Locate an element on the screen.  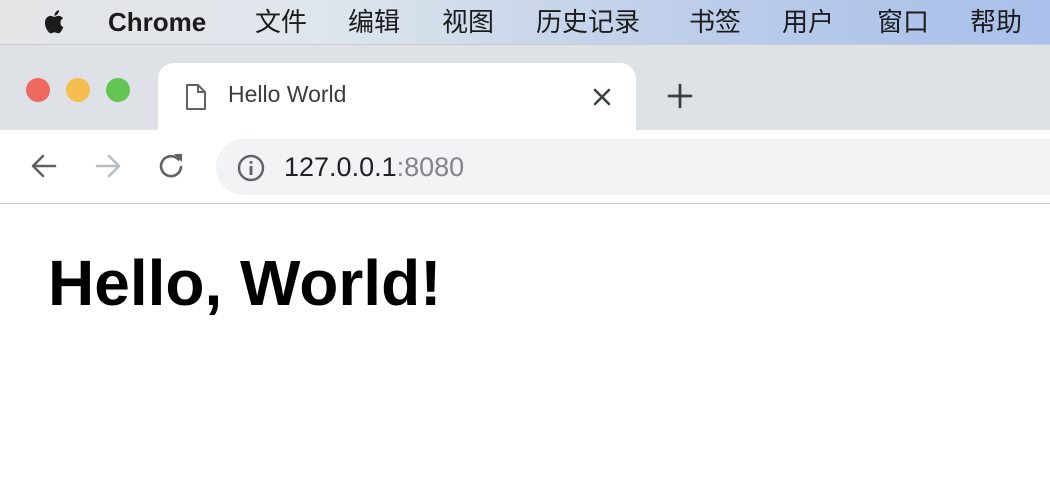
apple-logo-icon is located at coordinates (55, 22).